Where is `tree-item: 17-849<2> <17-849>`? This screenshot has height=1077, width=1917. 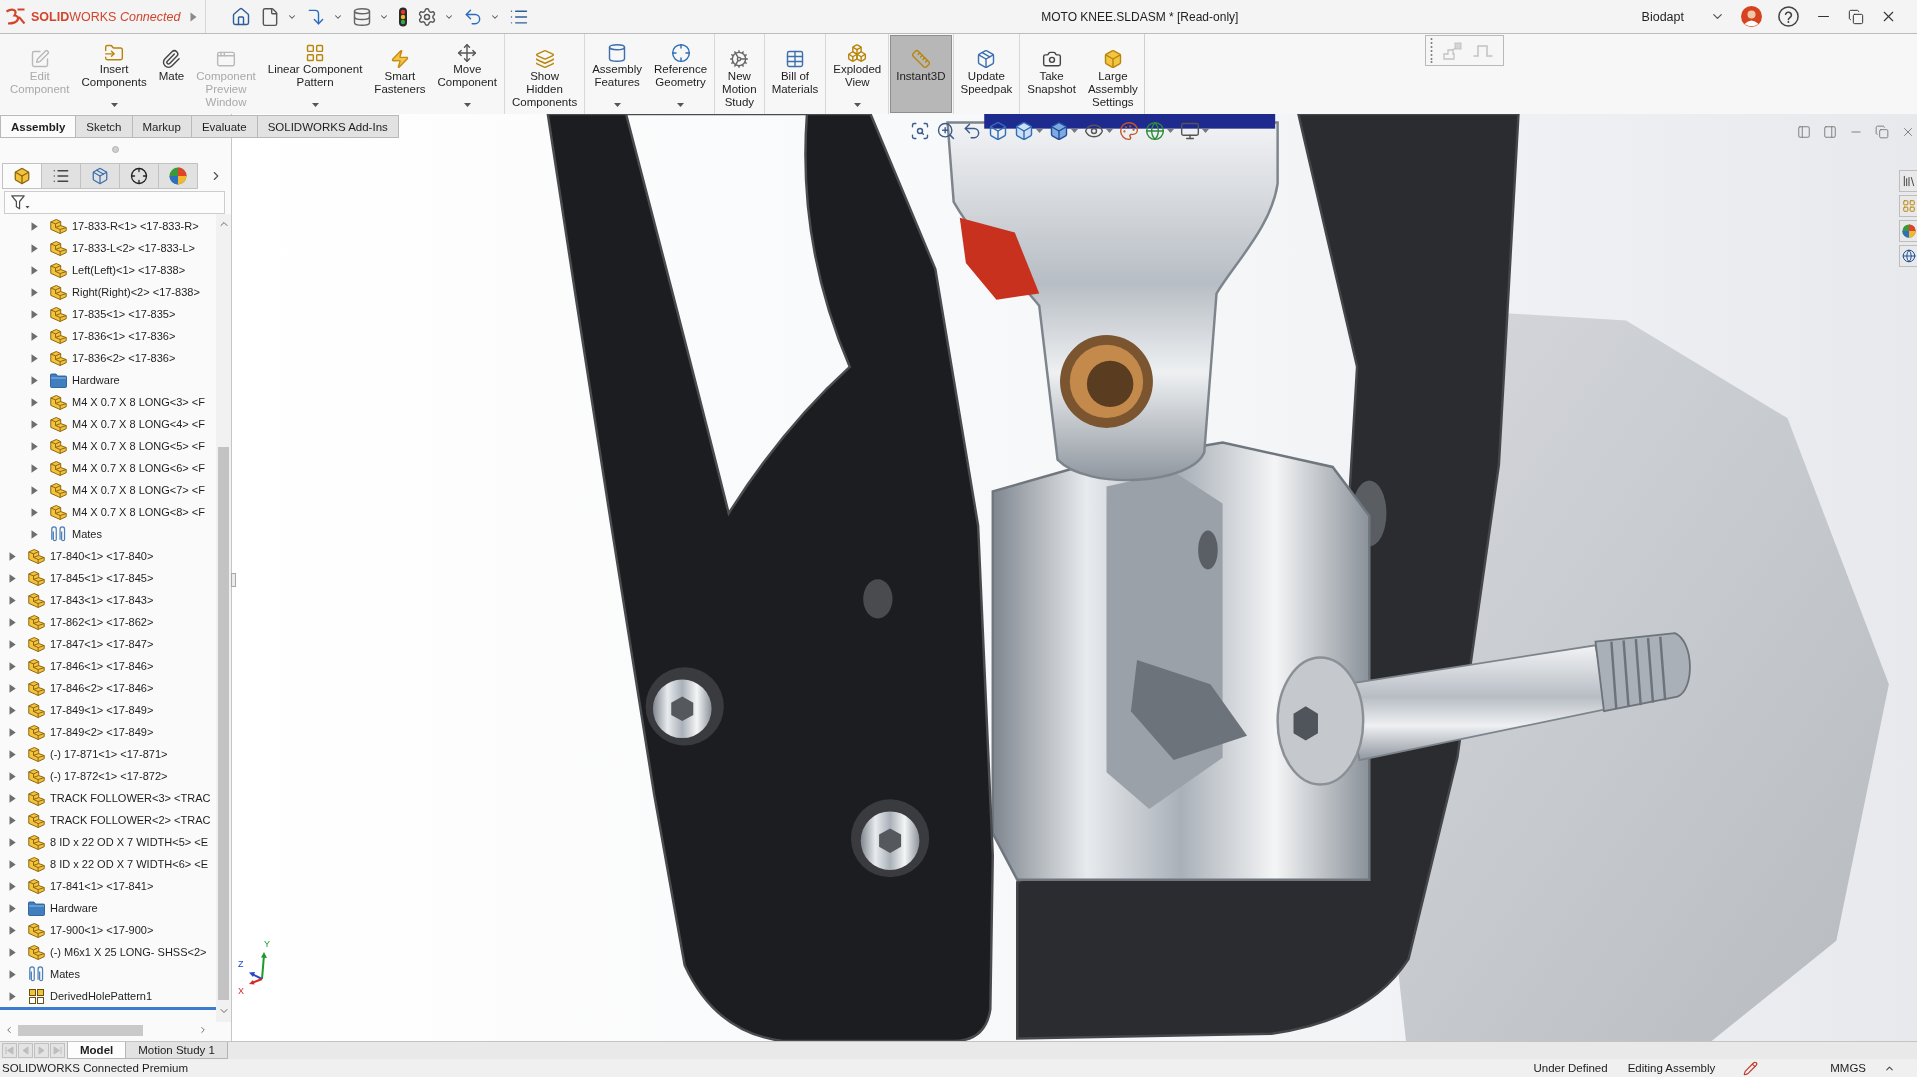 tree-item: 17-849<2> <17-849> is located at coordinates (102, 732).